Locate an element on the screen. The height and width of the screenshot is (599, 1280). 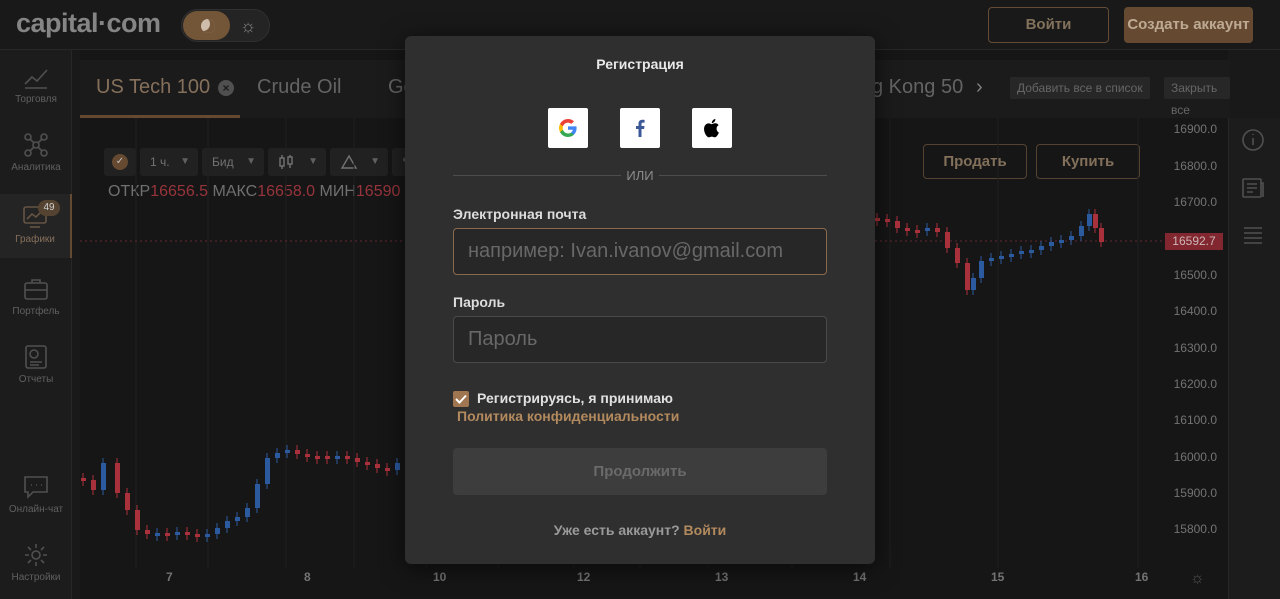
password-field is located at coordinates (640, 339).